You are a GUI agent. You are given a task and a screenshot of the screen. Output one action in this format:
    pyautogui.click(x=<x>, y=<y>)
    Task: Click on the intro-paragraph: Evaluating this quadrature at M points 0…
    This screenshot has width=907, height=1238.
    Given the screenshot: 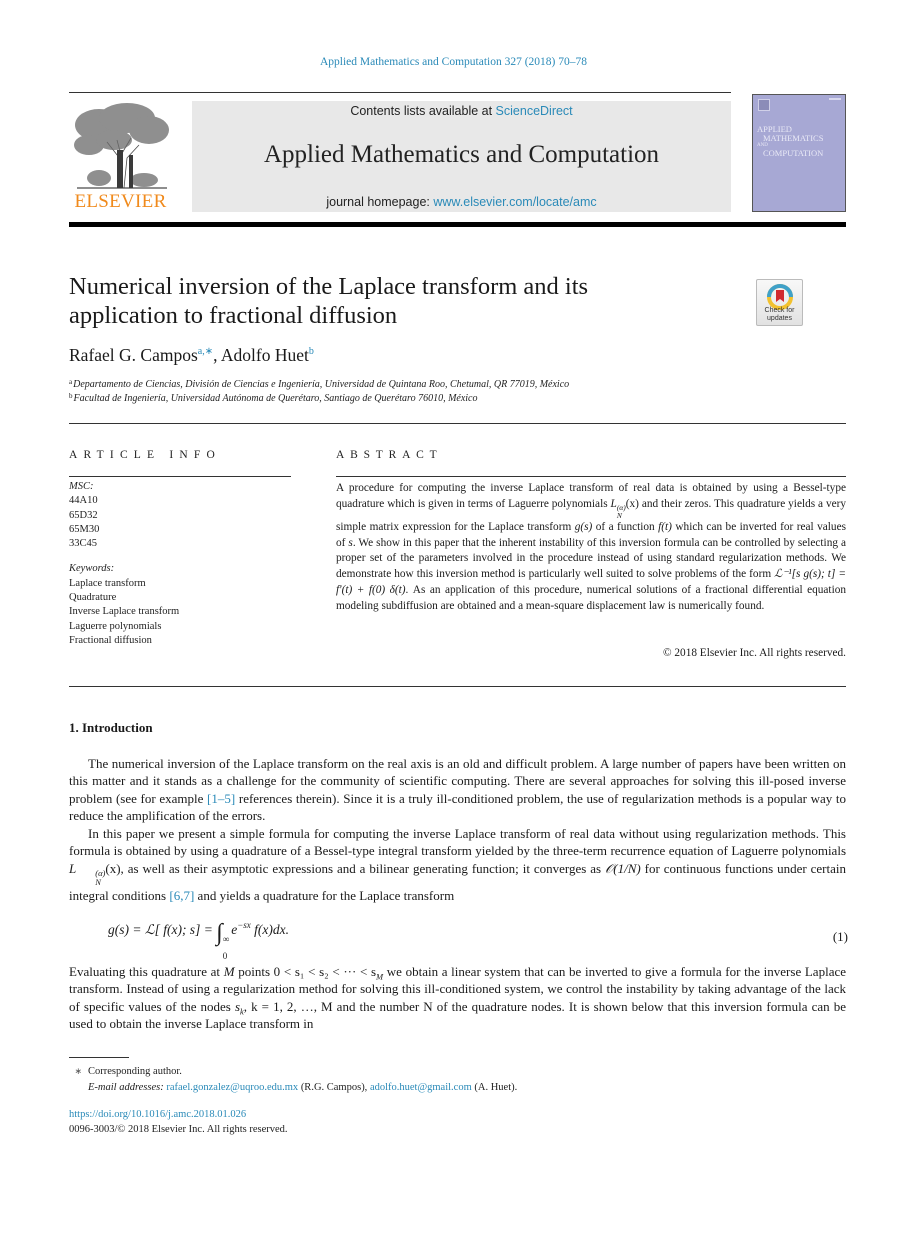 What is the action you would take?
    pyautogui.click(x=457, y=998)
    